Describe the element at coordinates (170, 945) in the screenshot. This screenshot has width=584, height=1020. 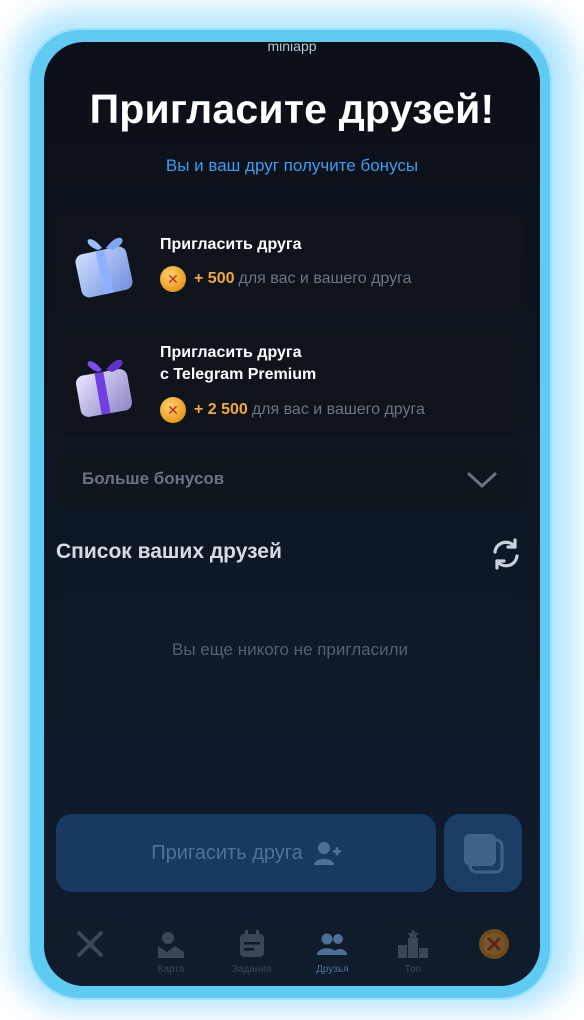
I see `map-icon` at that location.